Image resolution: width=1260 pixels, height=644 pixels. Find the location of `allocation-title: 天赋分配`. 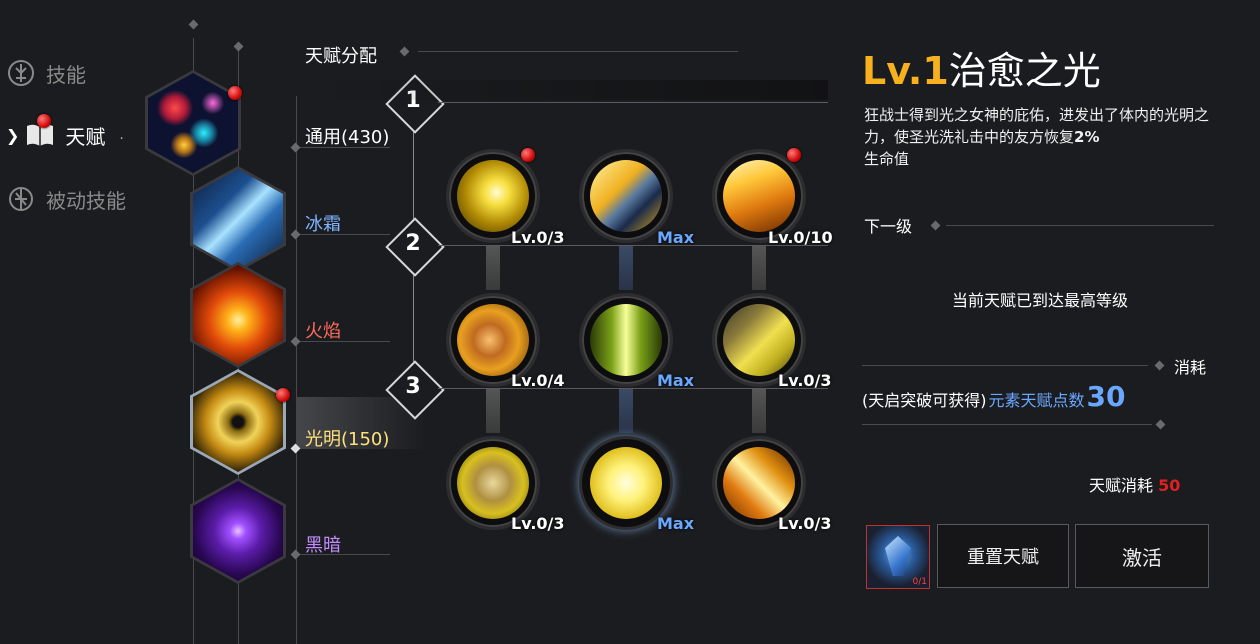

allocation-title: 天赋分配 is located at coordinates (341, 56).